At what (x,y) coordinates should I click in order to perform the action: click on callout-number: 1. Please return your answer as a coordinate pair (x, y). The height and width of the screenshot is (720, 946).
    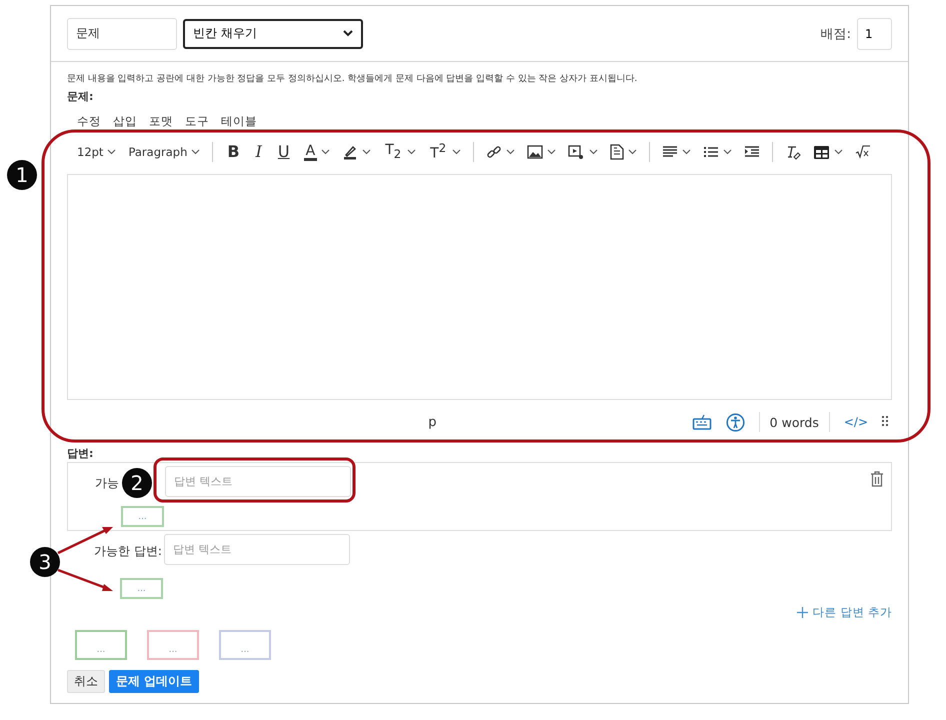
    Looking at the image, I should click on (22, 175).